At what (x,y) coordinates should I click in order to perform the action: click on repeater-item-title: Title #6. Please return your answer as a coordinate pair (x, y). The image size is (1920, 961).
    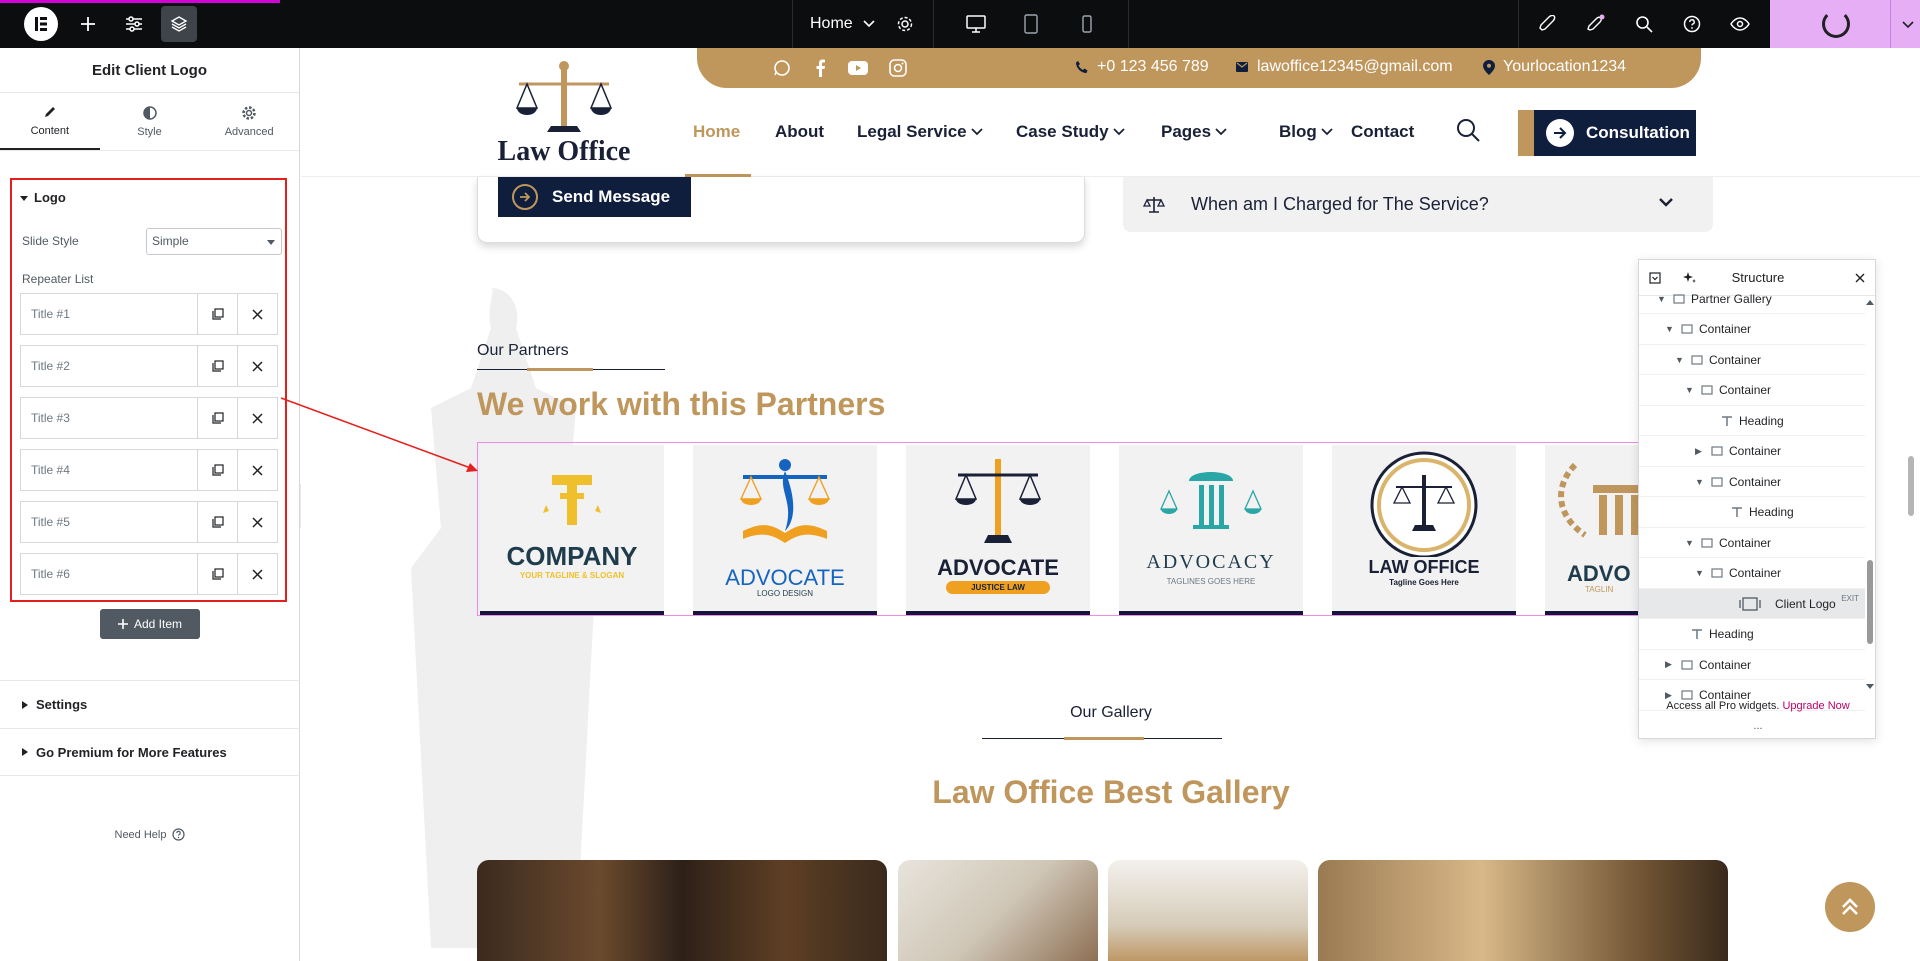
    Looking at the image, I should click on (109, 574).